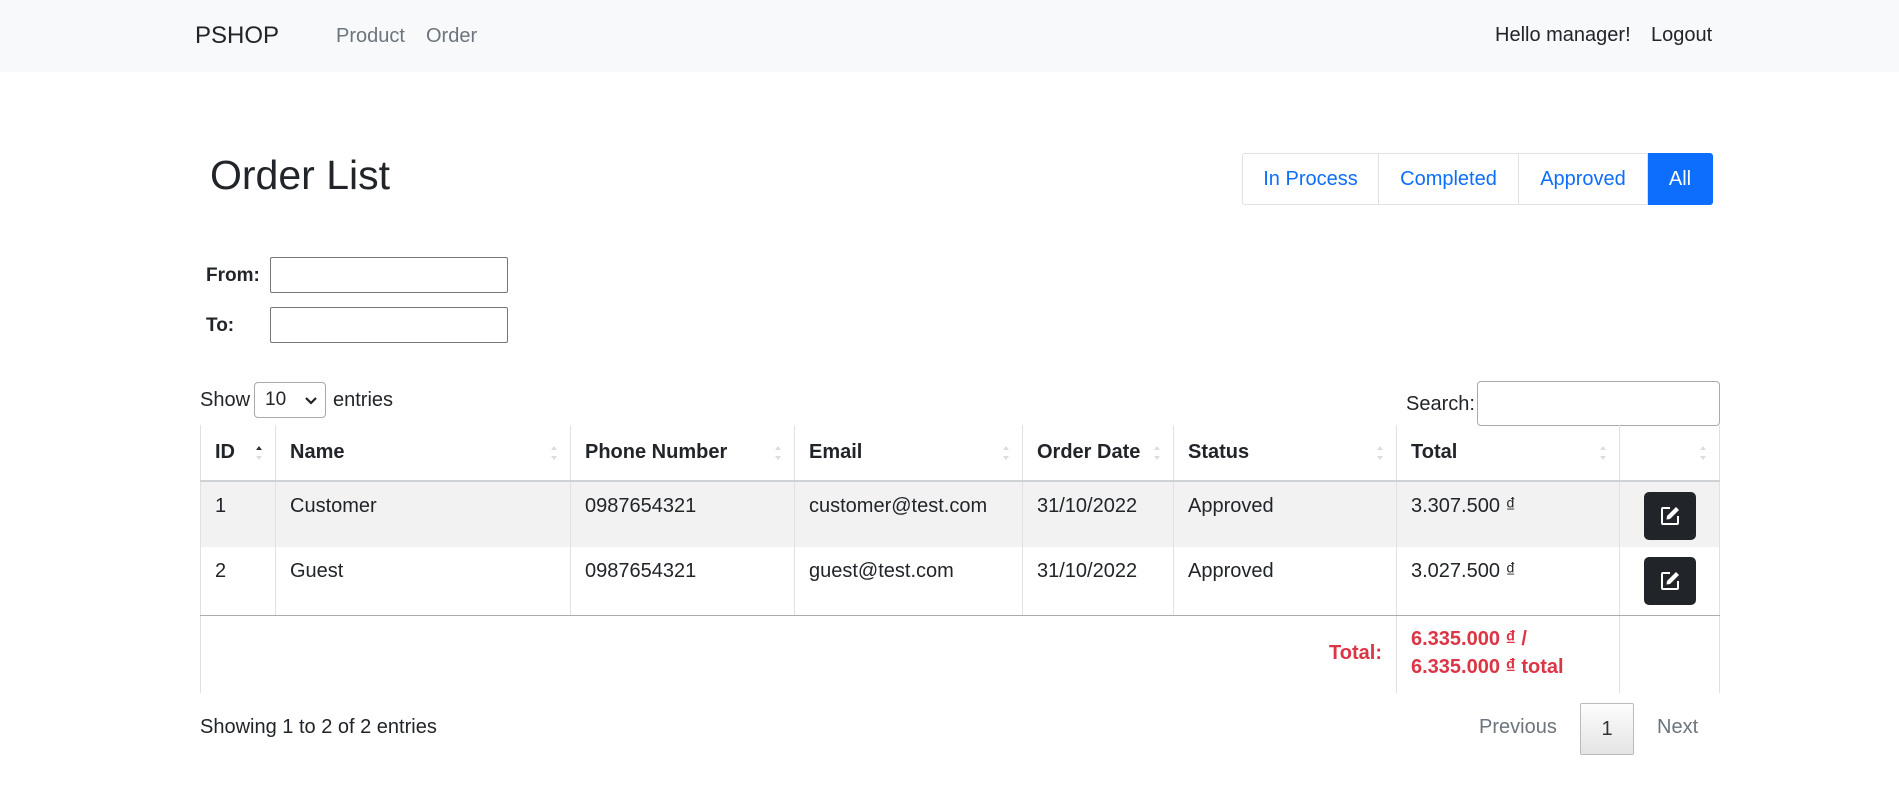 This screenshot has height=795, width=1899. What do you see at coordinates (276, 399) in the screenshot?
I see `page-length-value: 10` at bounding box center [276, 399].